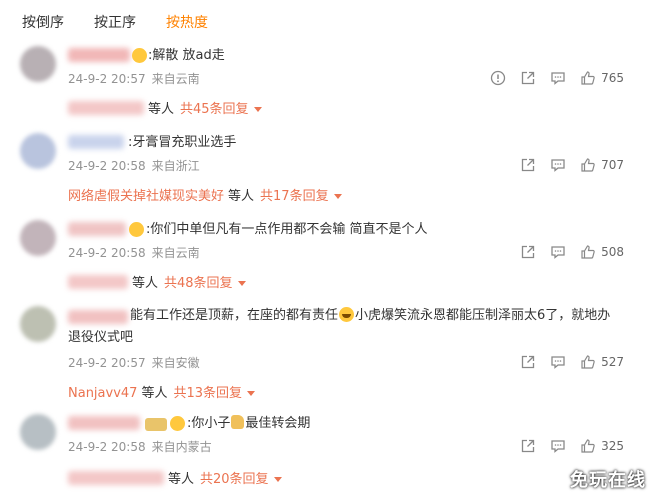 The width and height of the screenshot is (654, 500). I want to click on comment-meta: 24-9-2 20:57 来自安徽, so click(134, 362).